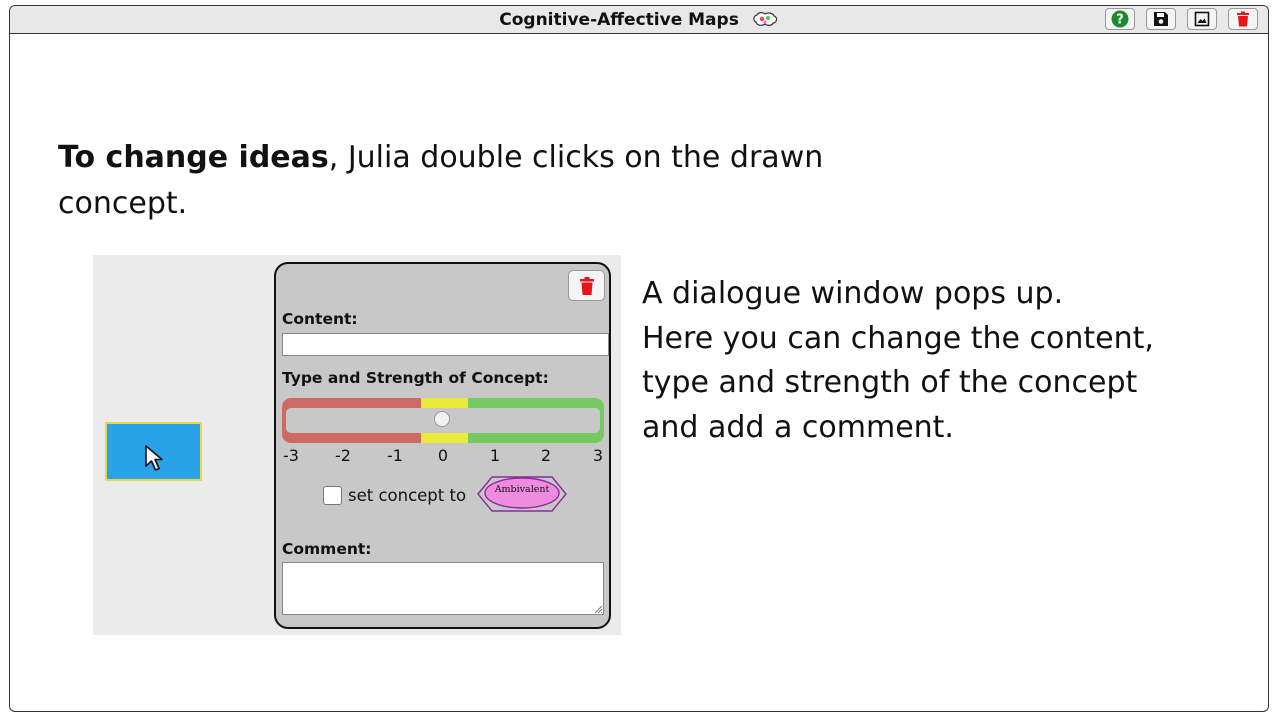 The width and height of the screenshot is (1280, 720). Describe the element at coordinates (291, 455) in the screenshot. I see `tick-label: -3` at that location.